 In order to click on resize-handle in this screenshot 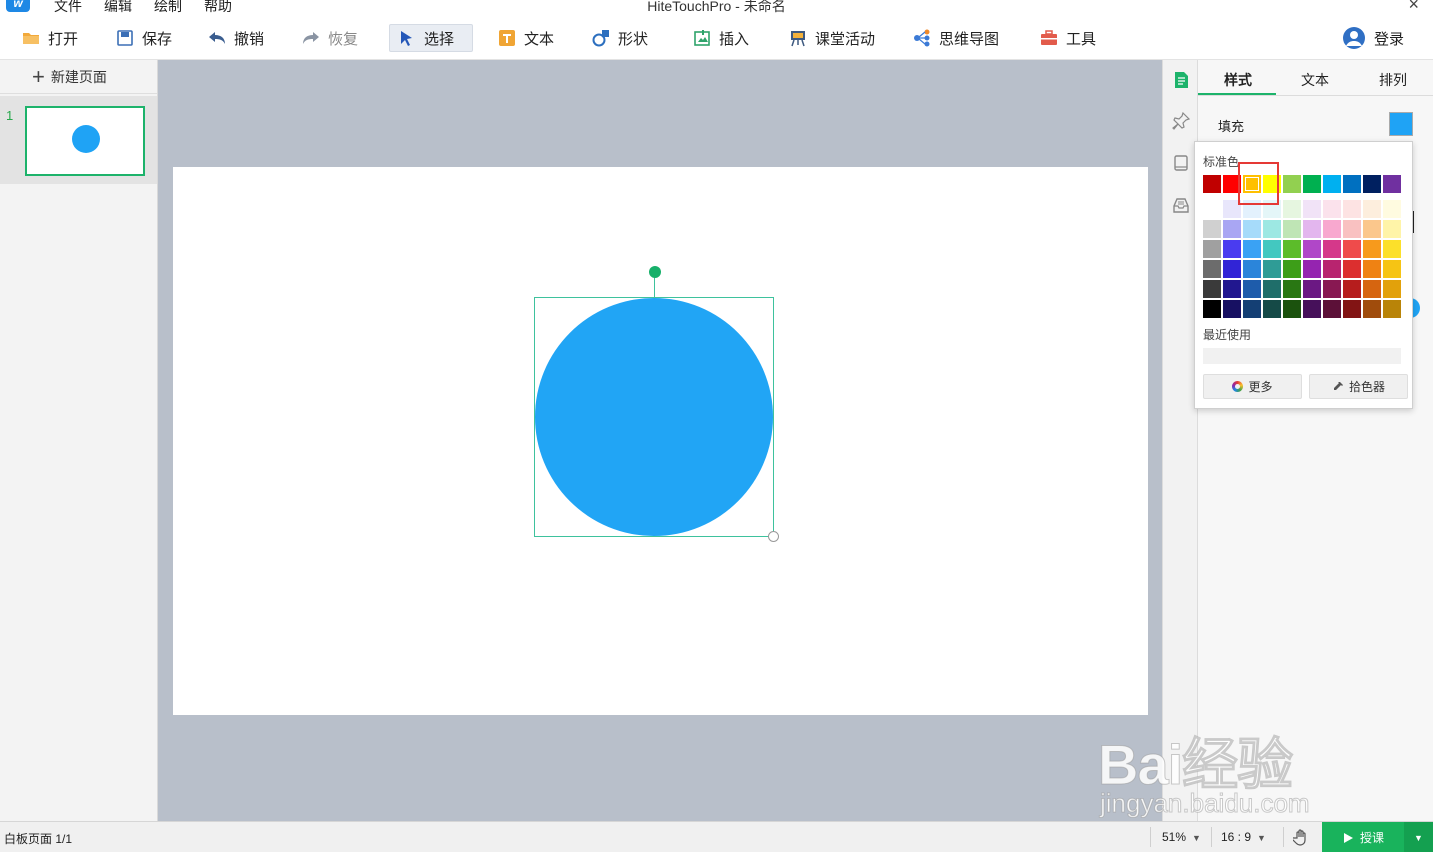, I will do `click(773, 536)`.